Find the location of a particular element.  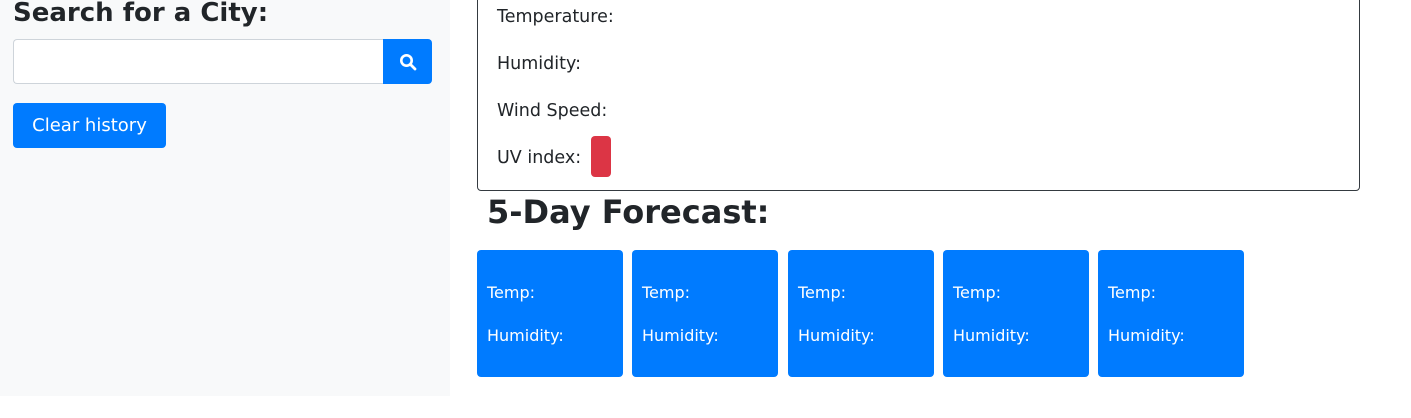

forecast-card-day-5: Temp: Humidity: is located at coordinates (1171, 313).